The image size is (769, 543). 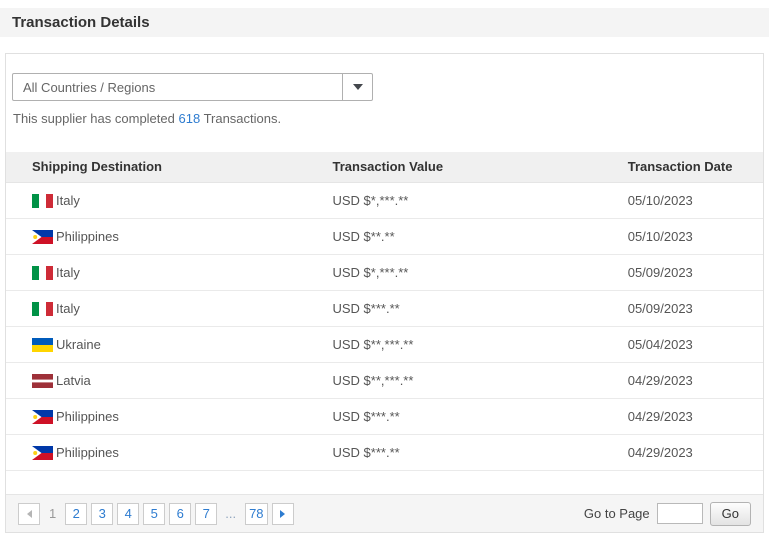 I want to click on page-title-bar: Transaction Details, so click(x=384, y=22).